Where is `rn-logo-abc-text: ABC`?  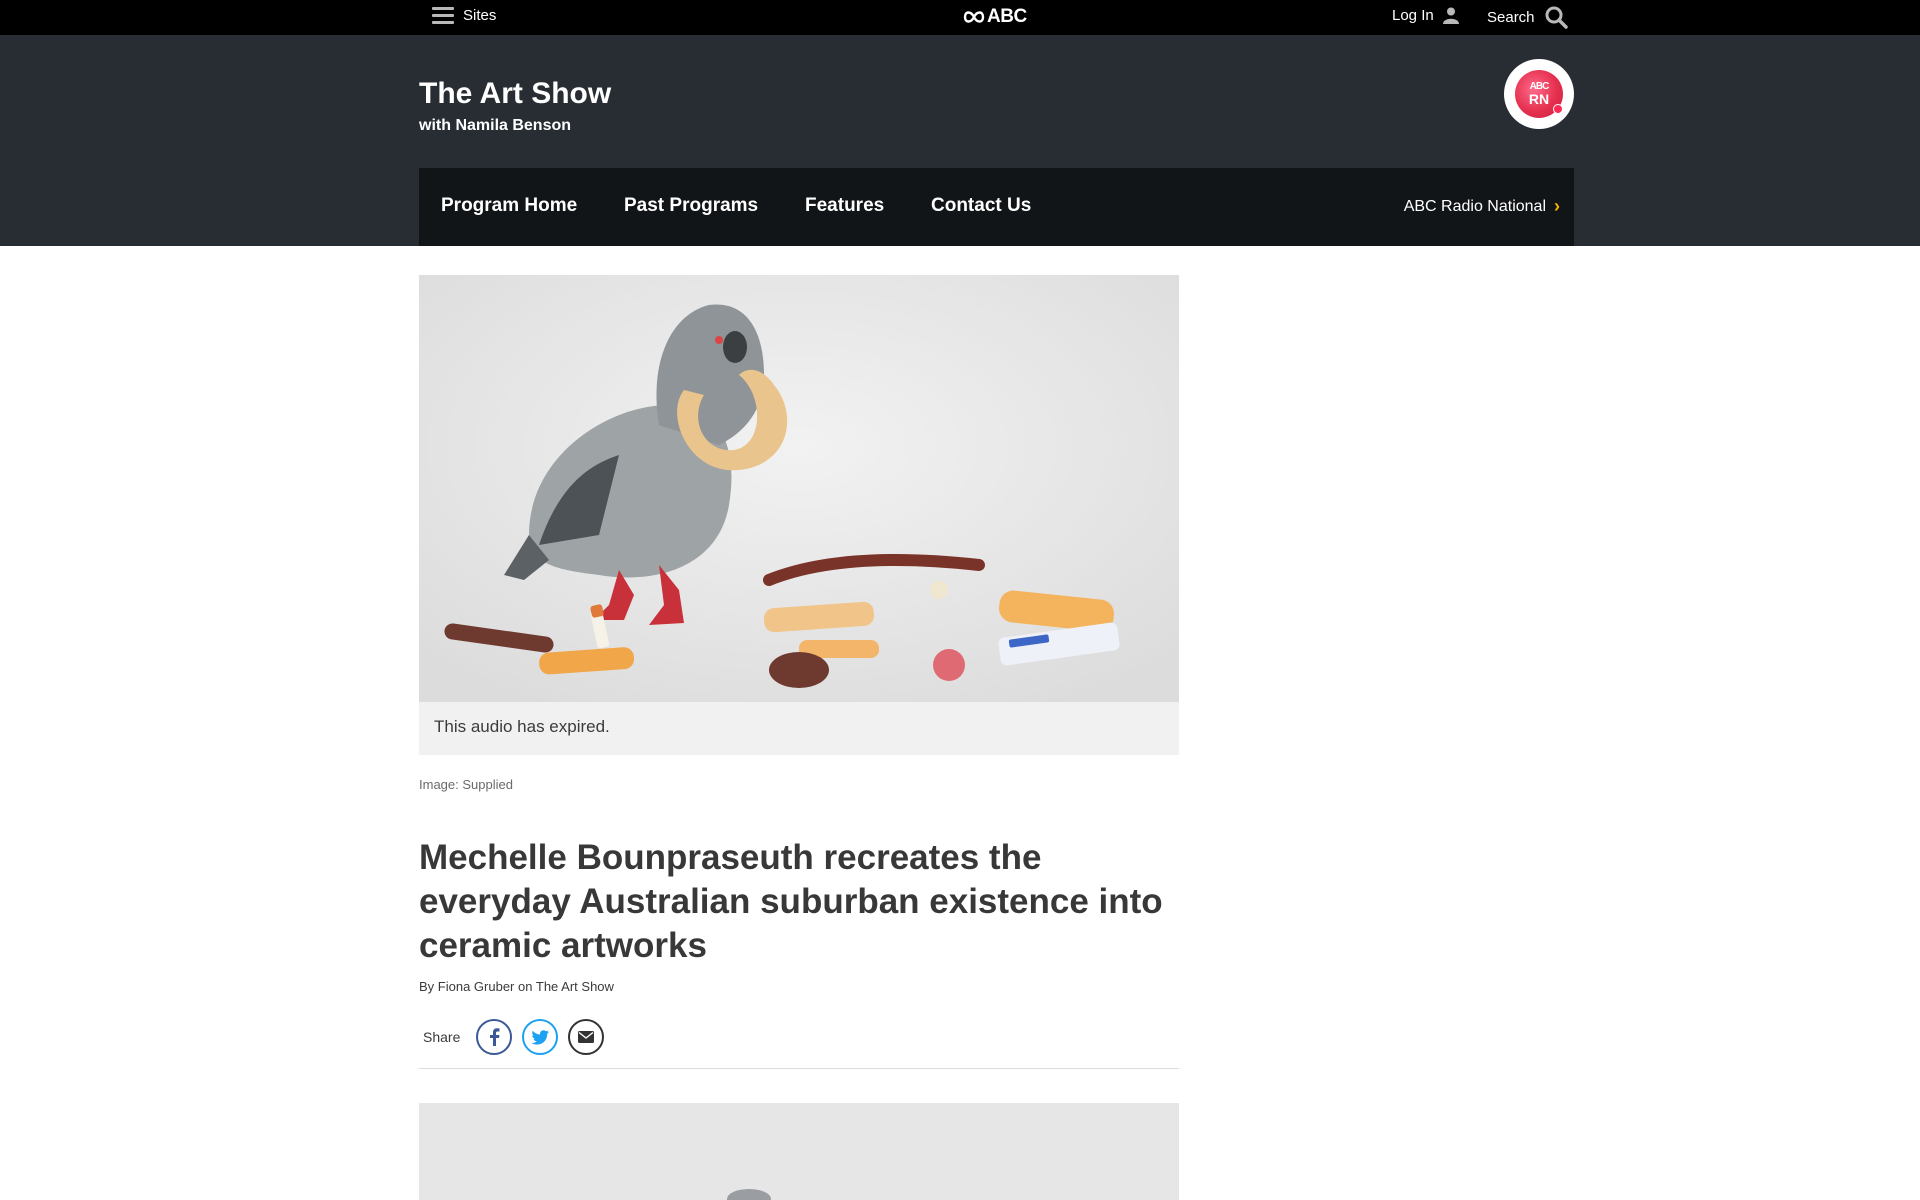 rn-logo-abc-text: ABC is located at coordinates (1539, 86).